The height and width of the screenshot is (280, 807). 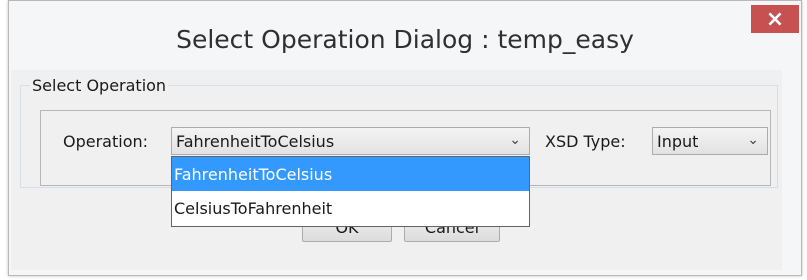 I want to click on dropdown-option-celsius-to-fahrenheit: CelsiusToFahrenheit, so click(x=350, y=208).